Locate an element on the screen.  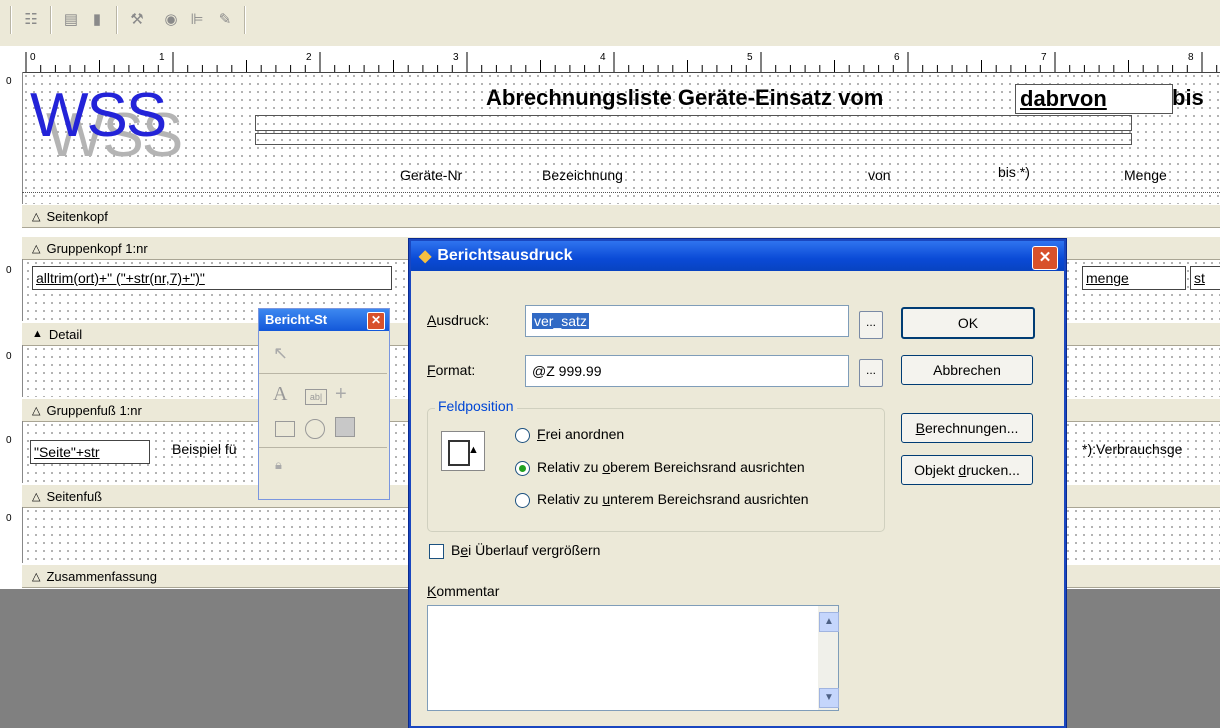
ruler-number: 6 is located at coordinates (897, 57).